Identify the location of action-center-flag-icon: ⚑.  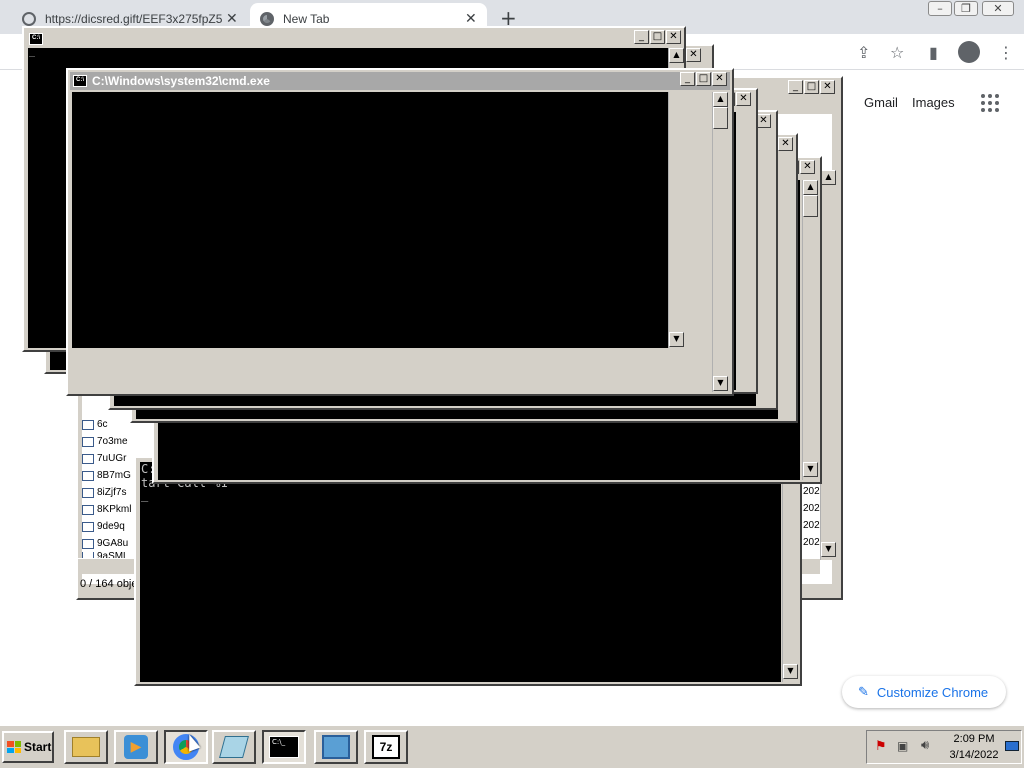
(881, 746).